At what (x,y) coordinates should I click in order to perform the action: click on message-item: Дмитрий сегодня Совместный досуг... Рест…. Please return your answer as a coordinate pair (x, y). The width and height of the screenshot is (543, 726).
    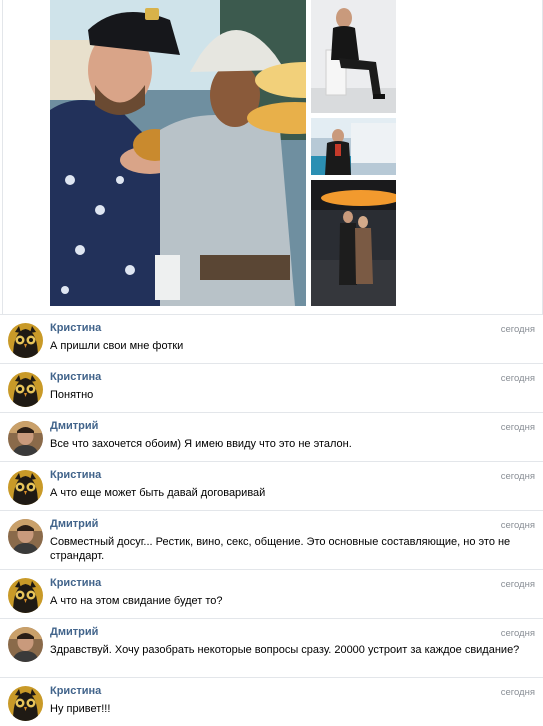
    Looking at the image, I should click on (271, 540).